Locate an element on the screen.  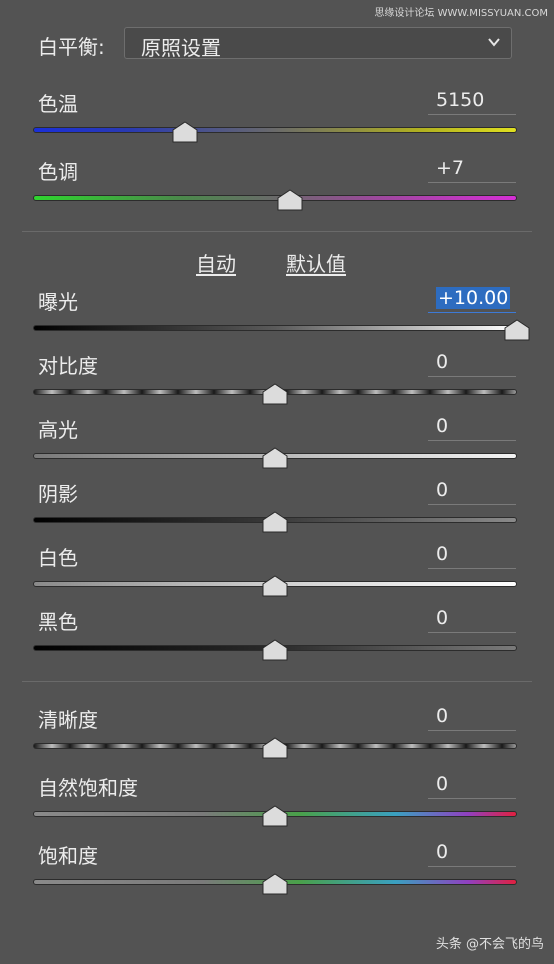
vibrance-value-field: 0 is located at coordinates (472, 785).